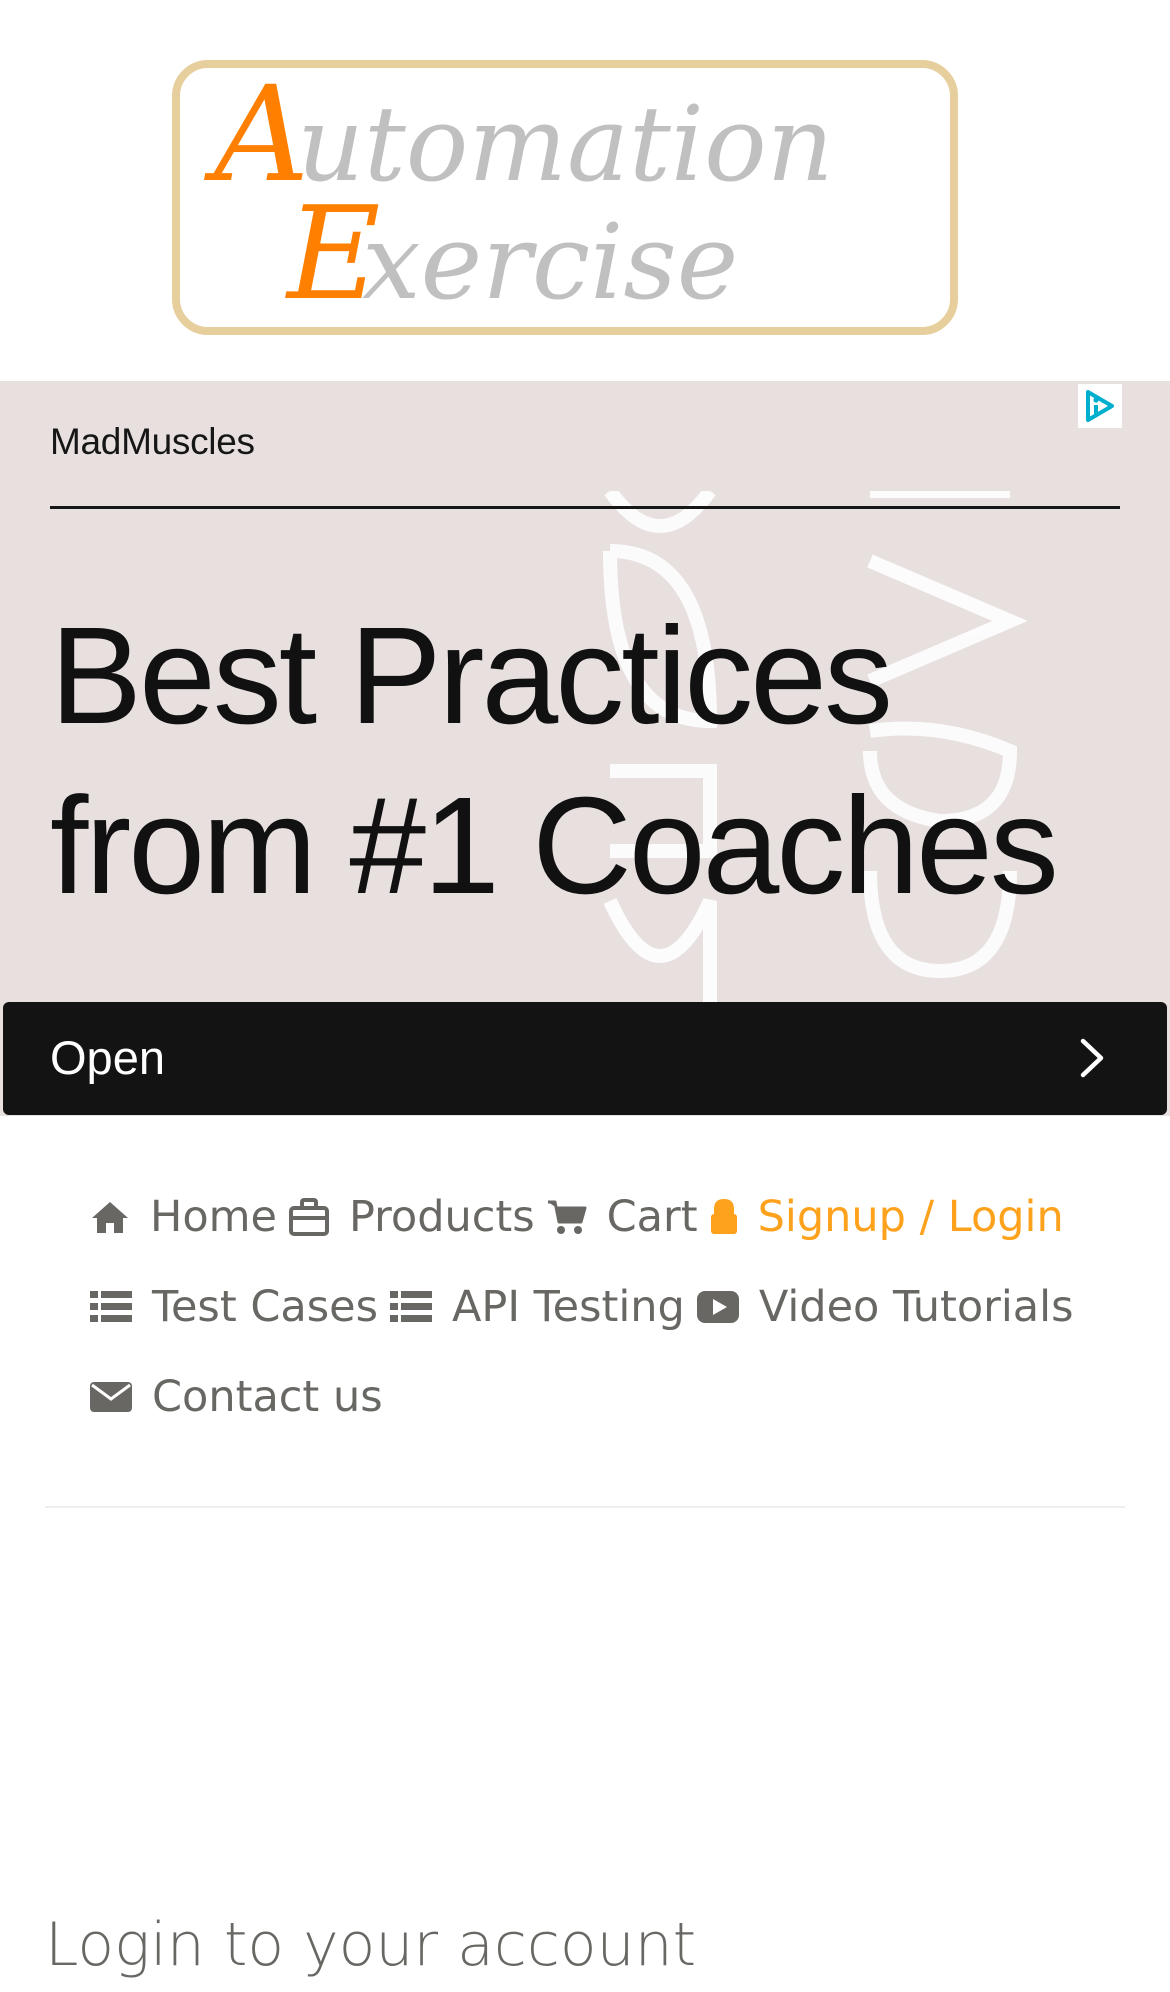  I want to click on nav-signup-login: Signup / Login, so click(887, 1217).